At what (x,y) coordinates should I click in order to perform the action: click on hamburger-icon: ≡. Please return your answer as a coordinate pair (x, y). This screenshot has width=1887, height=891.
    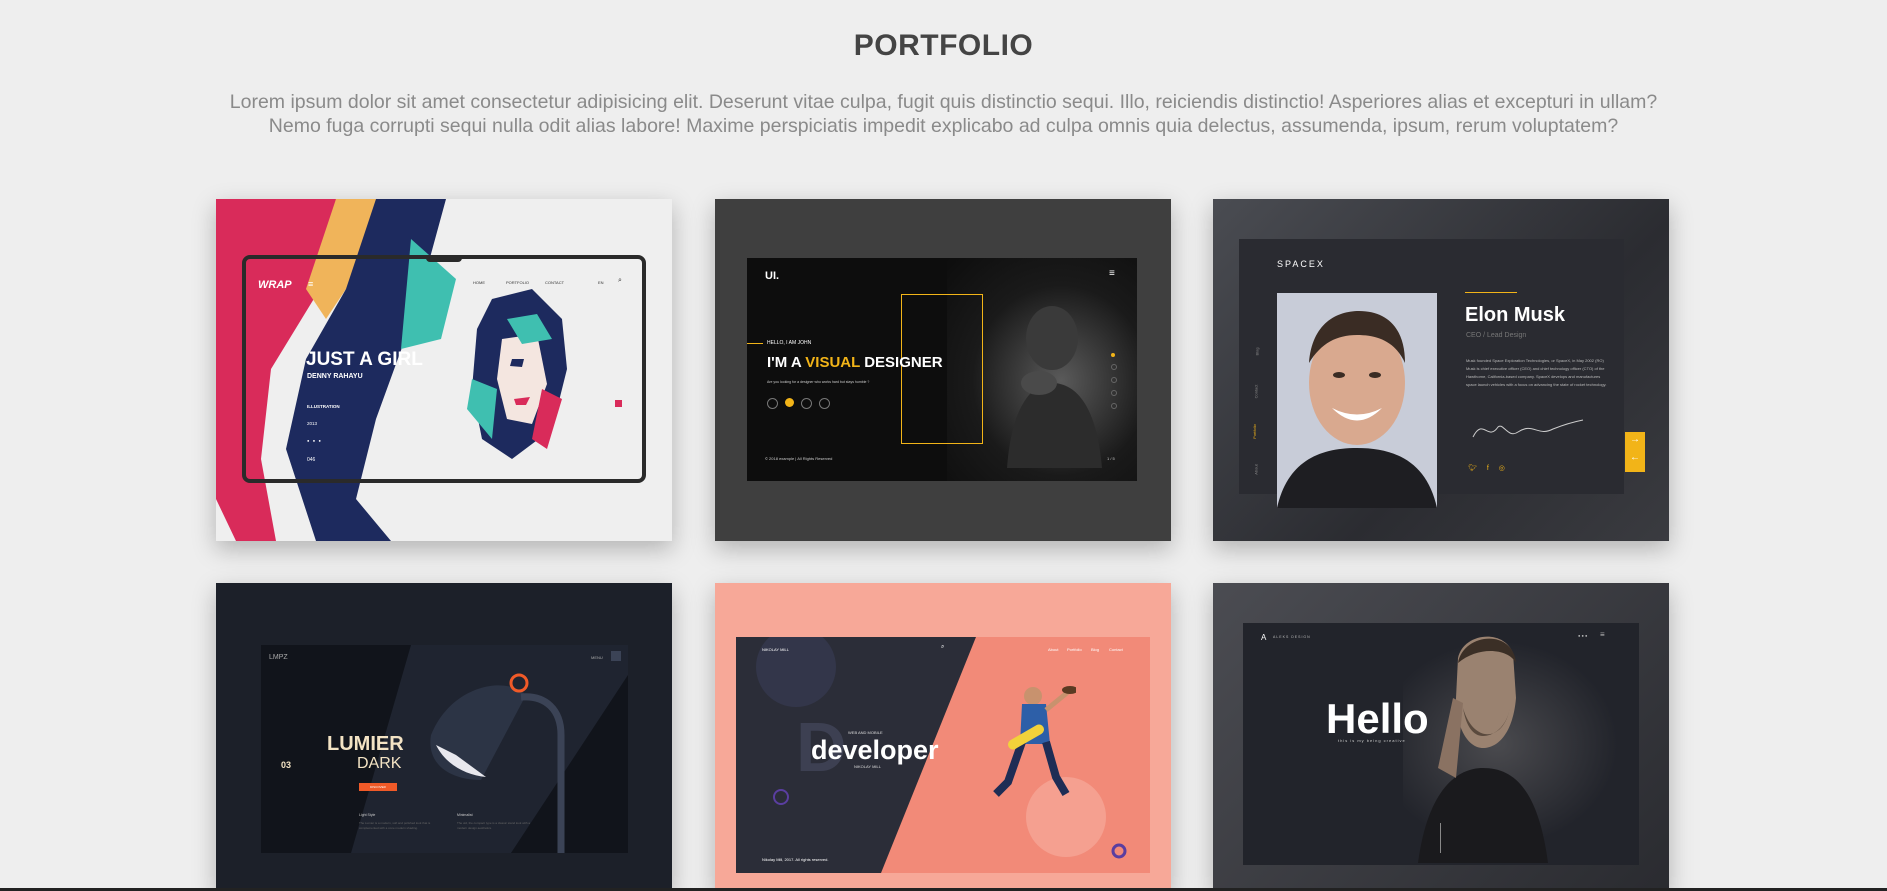
    Looking at the image, I should click on (310, 284).